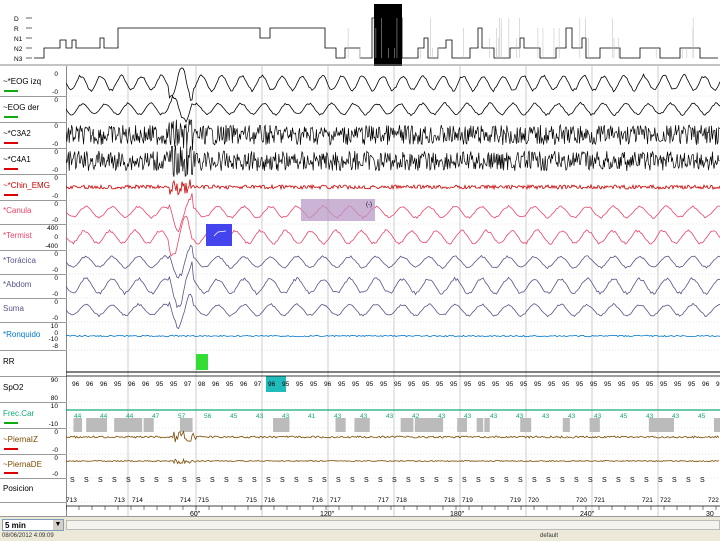  I want to click on epoch-number: 719, so click(515, 500).